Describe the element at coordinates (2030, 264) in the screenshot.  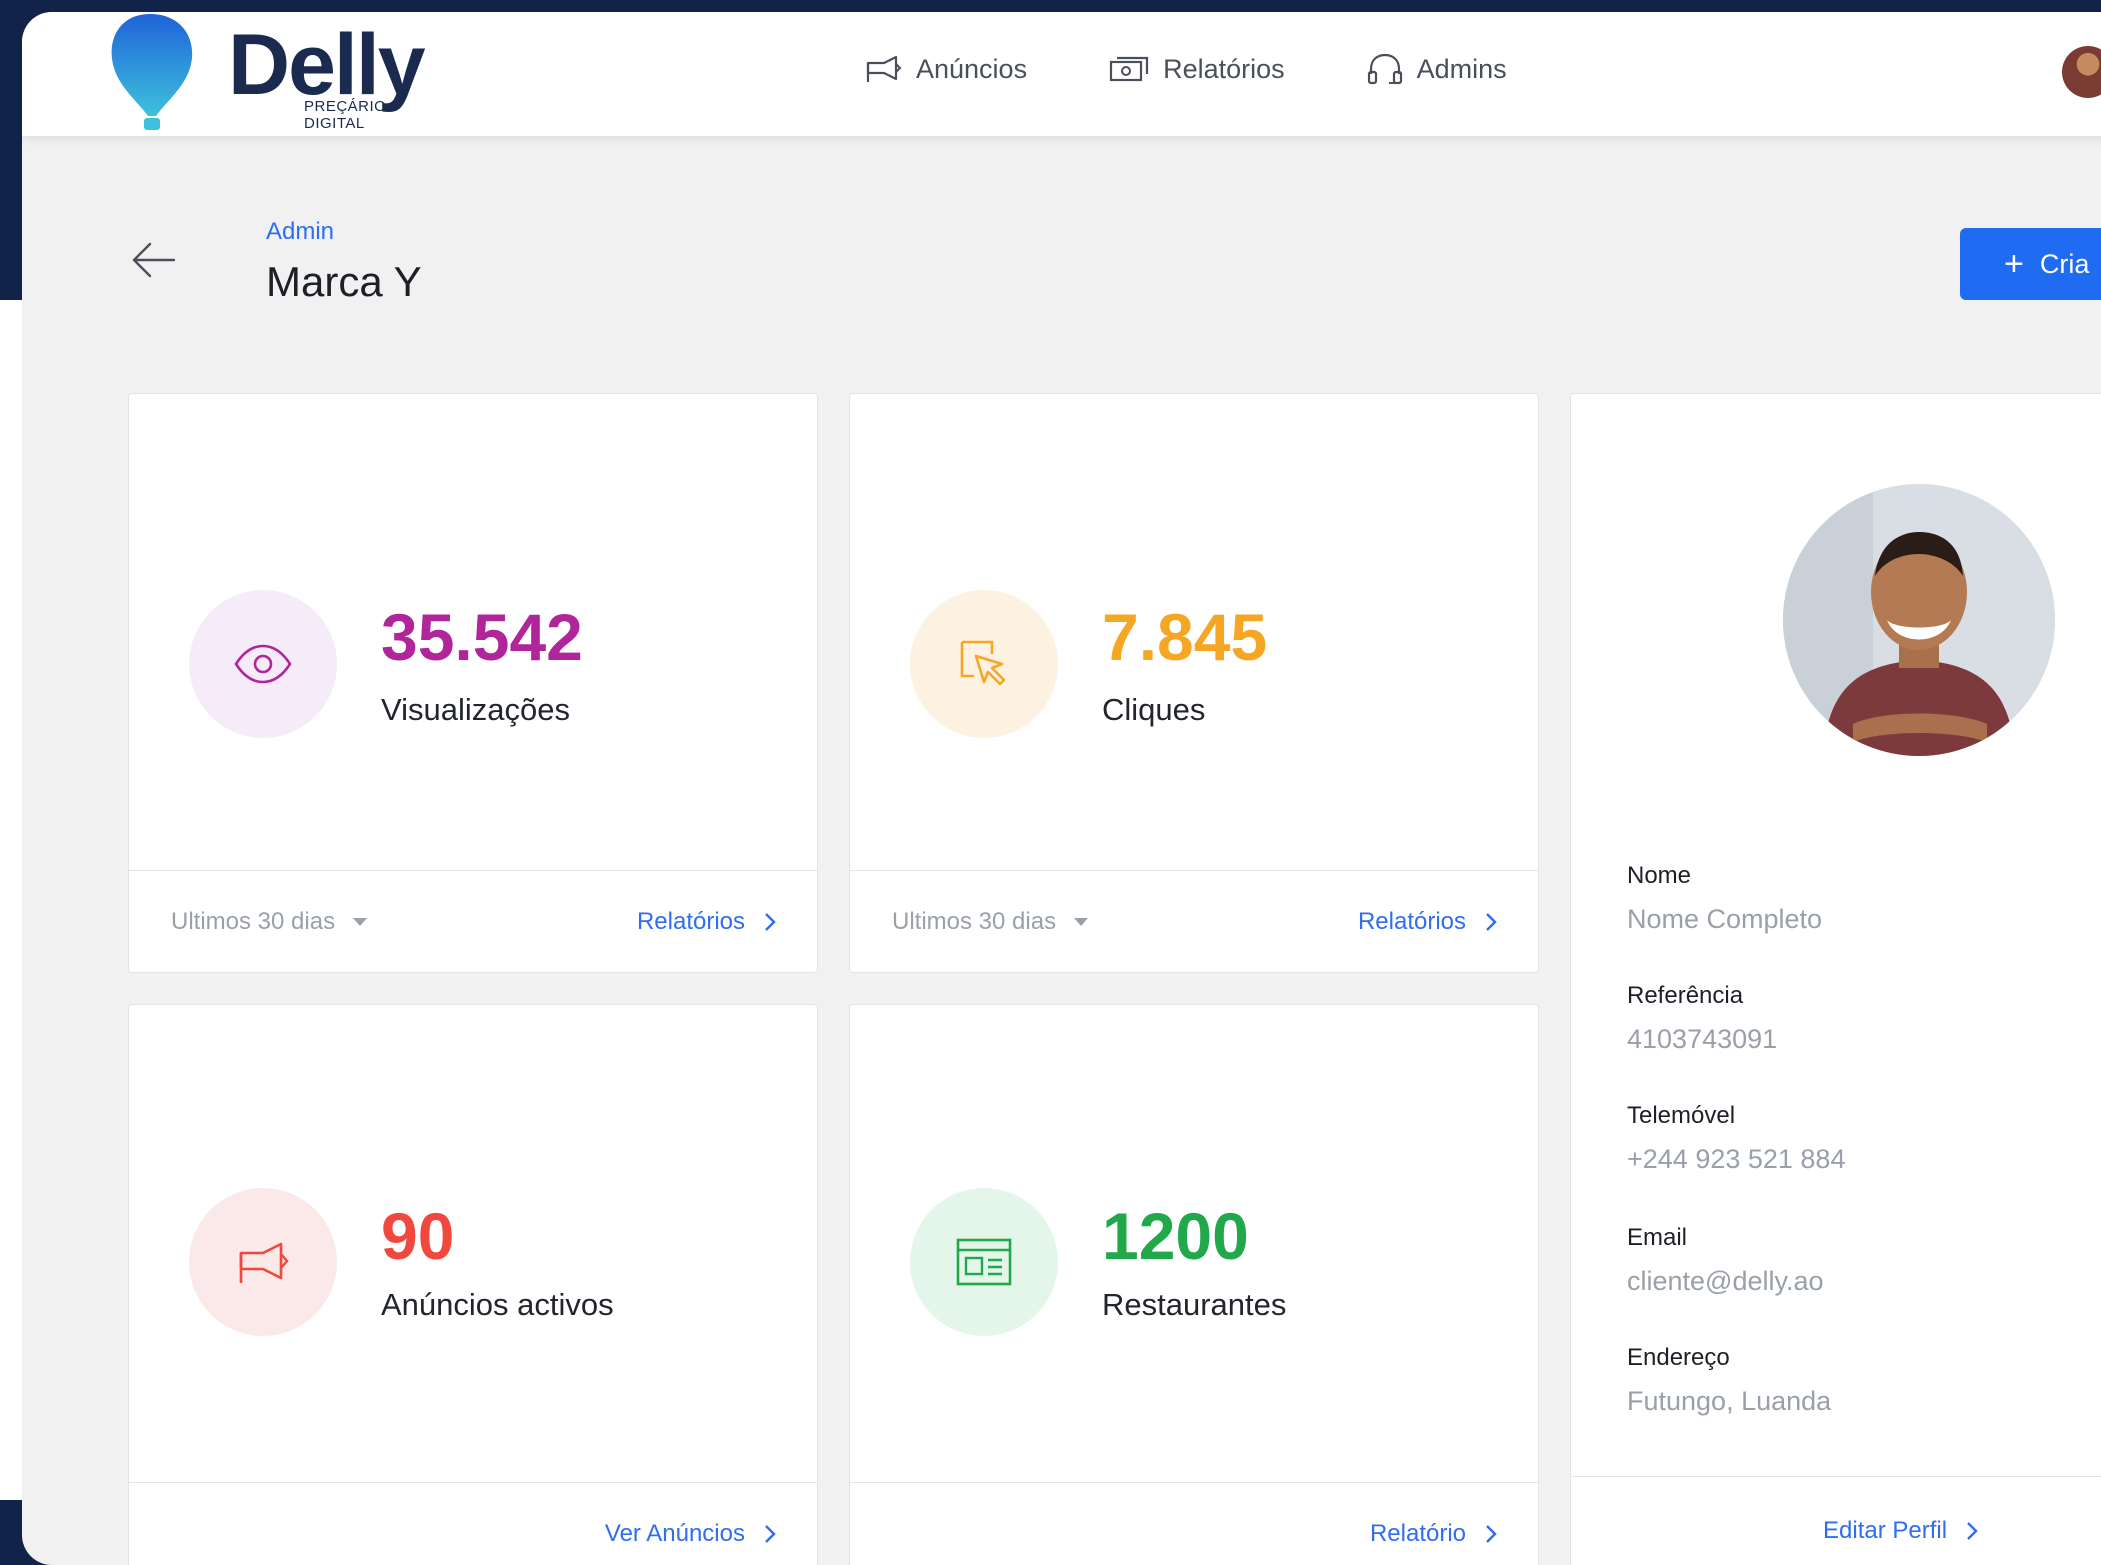
I see `create-button: + Cria` at that location.